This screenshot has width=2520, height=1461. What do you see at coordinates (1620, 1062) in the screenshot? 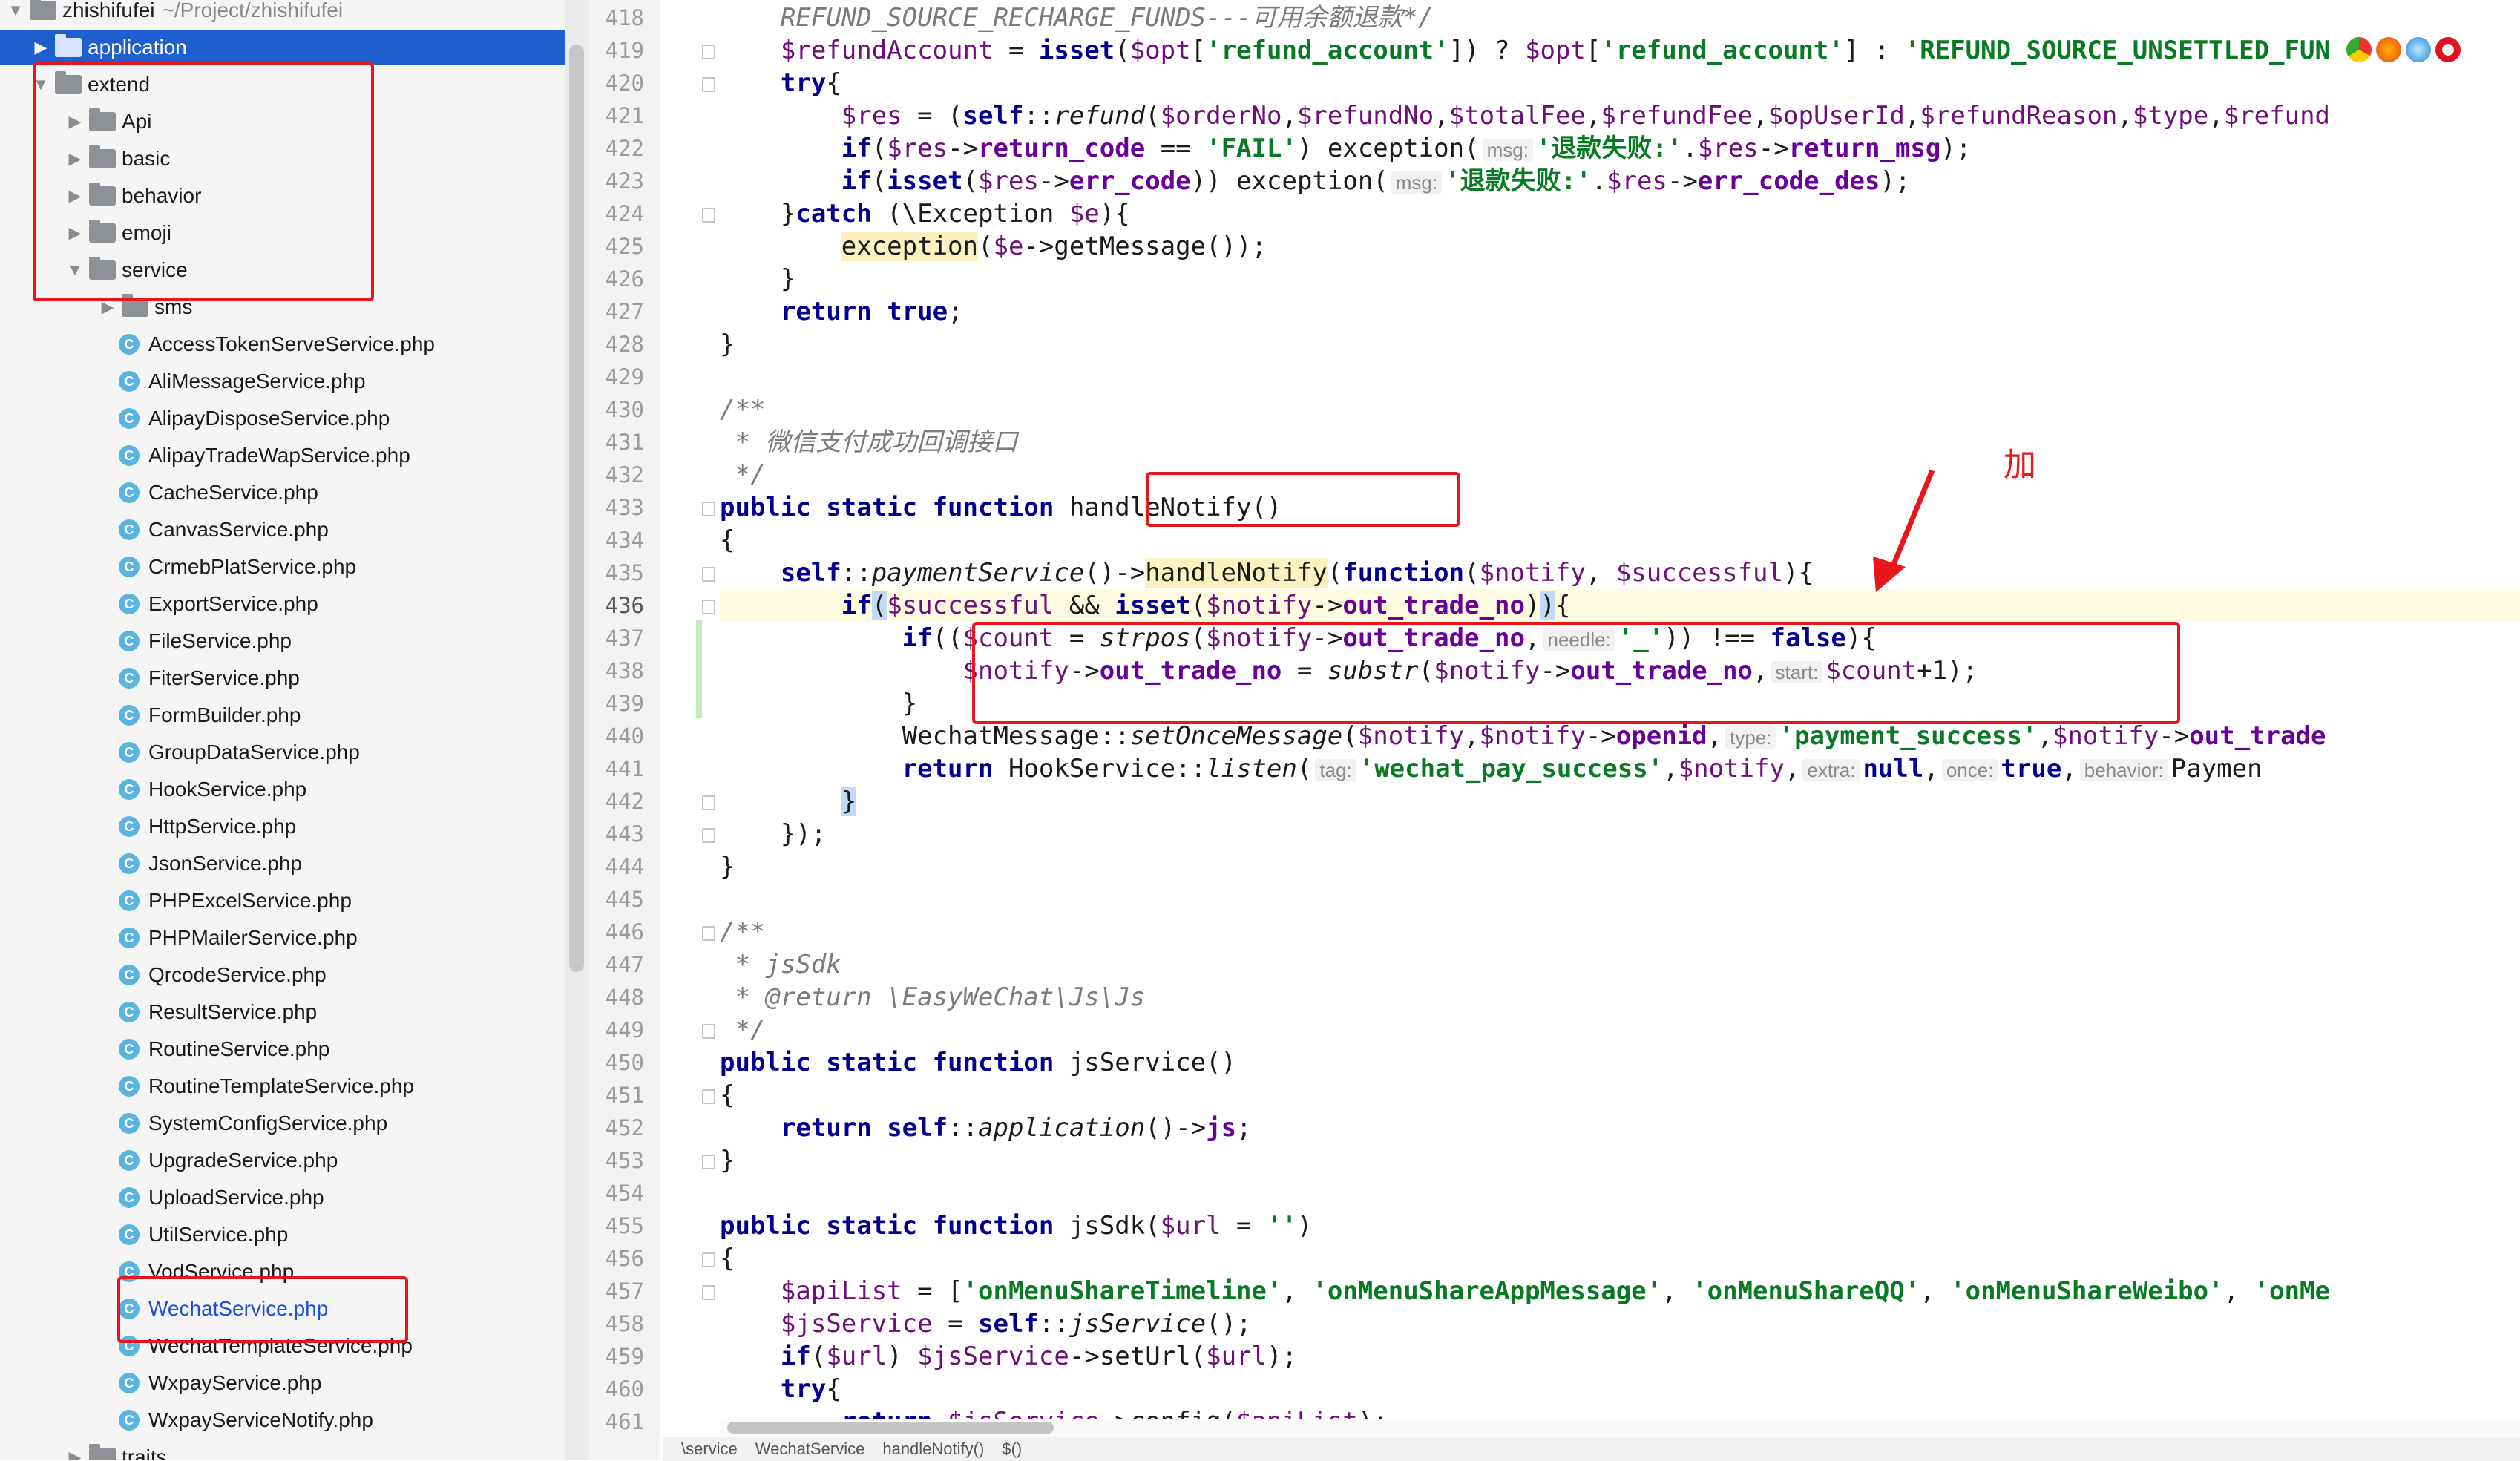
I see `code-line: public static function jsService()` at bounding box center [1620, 1062].